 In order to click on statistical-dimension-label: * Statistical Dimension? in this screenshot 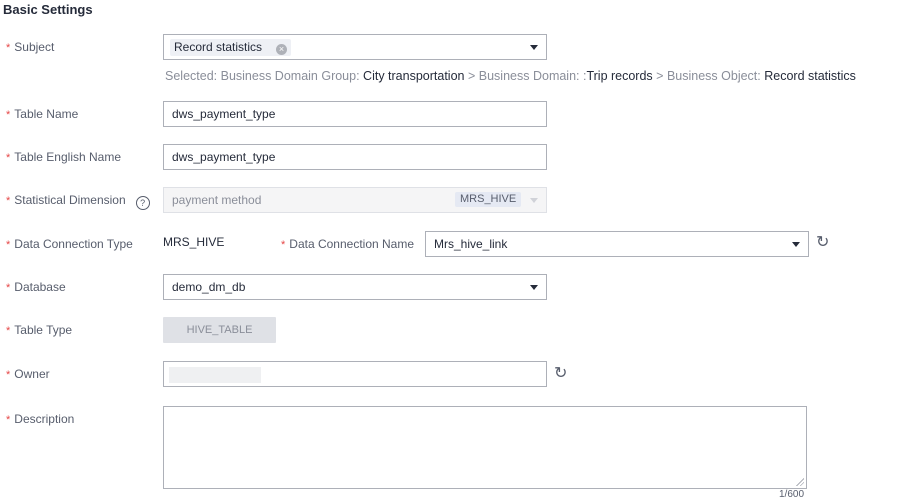, I will do `click(78, 201)`.